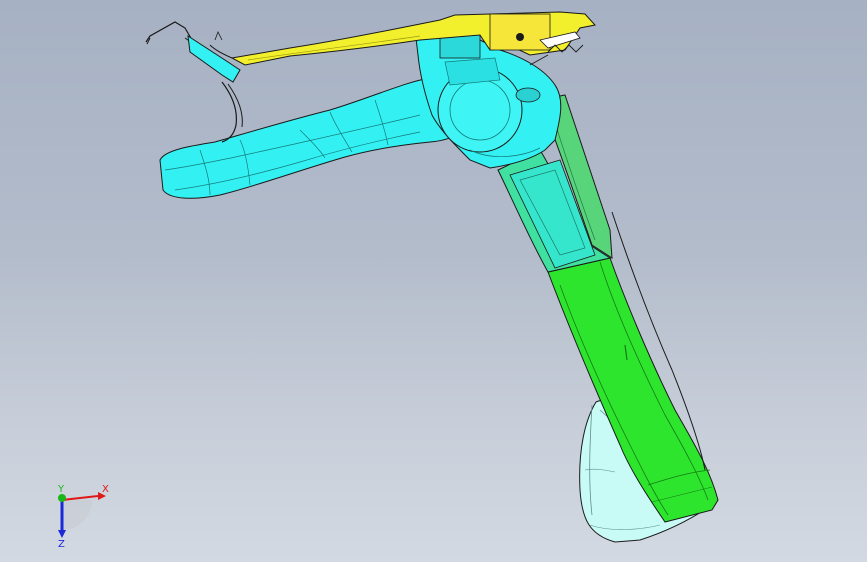 The width and height of the screenshot is (867, 562). What do you see at coordinates (105, 489) in the screenshot?
I see `x-axis-label: X` at bounding box center [105, 489].